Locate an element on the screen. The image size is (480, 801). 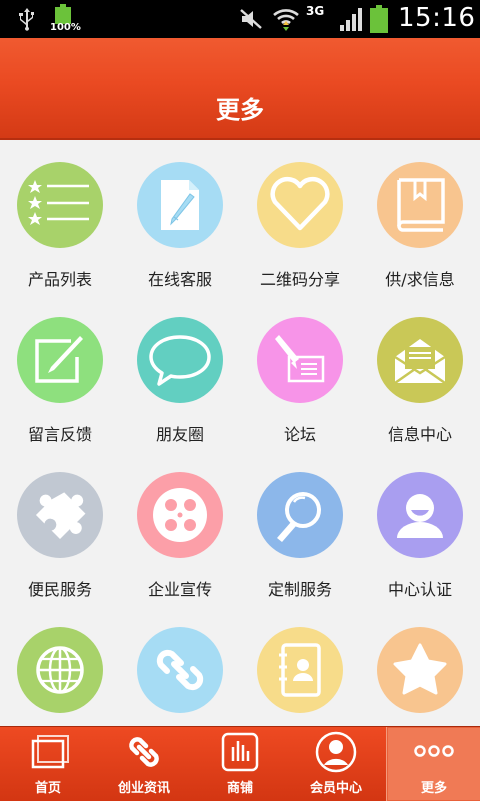
grid-item-feedback: 留言反馈 is located at coordinates (60, 372).